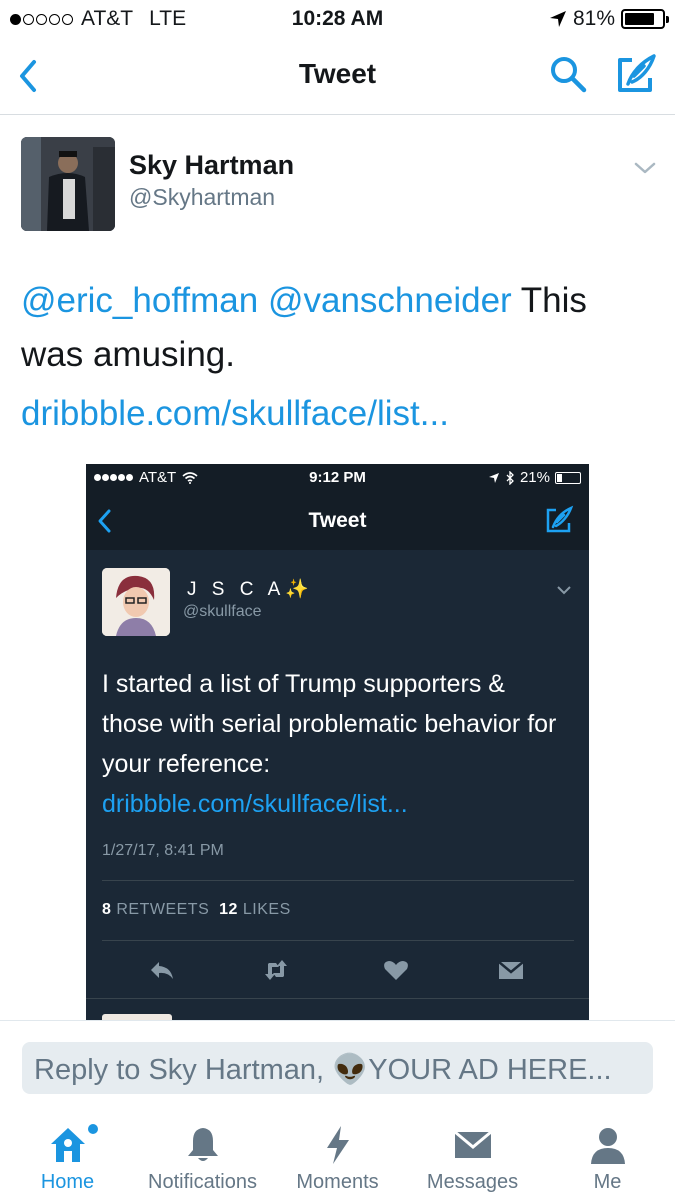 The width and height of the screenshot is (675, 1200). I want to click on retweet-icon, so click(276, 970).